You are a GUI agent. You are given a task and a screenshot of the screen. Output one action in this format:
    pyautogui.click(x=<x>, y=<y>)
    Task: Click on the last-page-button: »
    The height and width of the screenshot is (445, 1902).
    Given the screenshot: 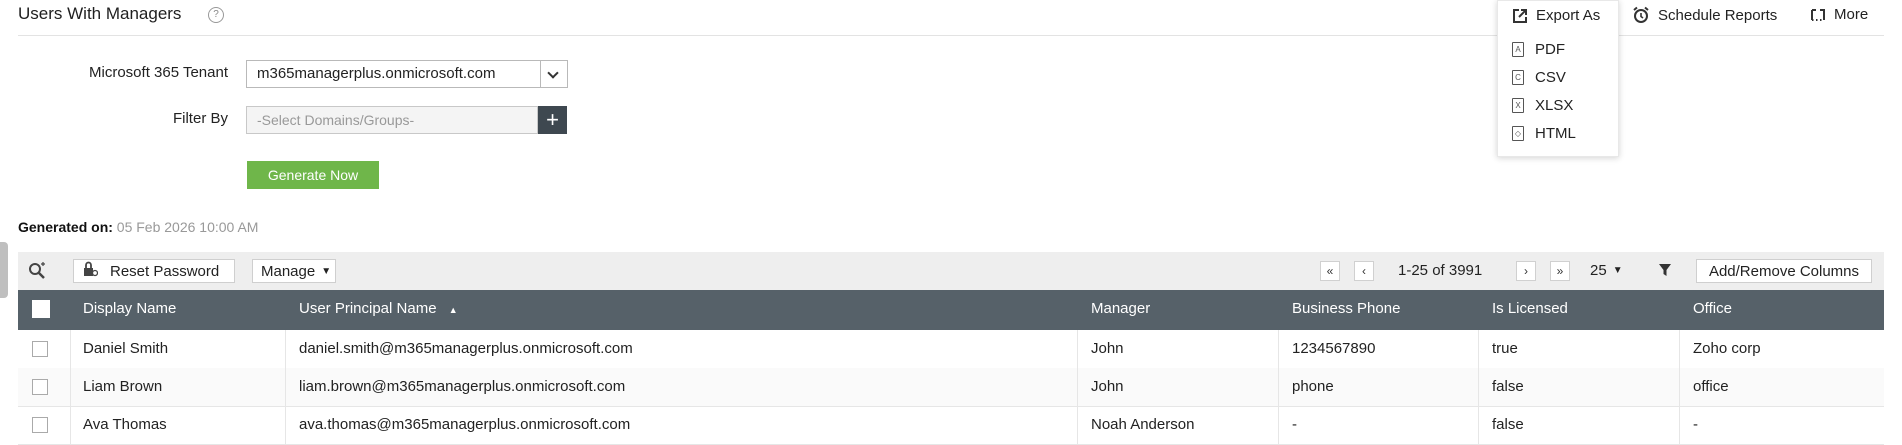 What is the action you would take?
    pyautogui.click(x=1560, y=271)
    